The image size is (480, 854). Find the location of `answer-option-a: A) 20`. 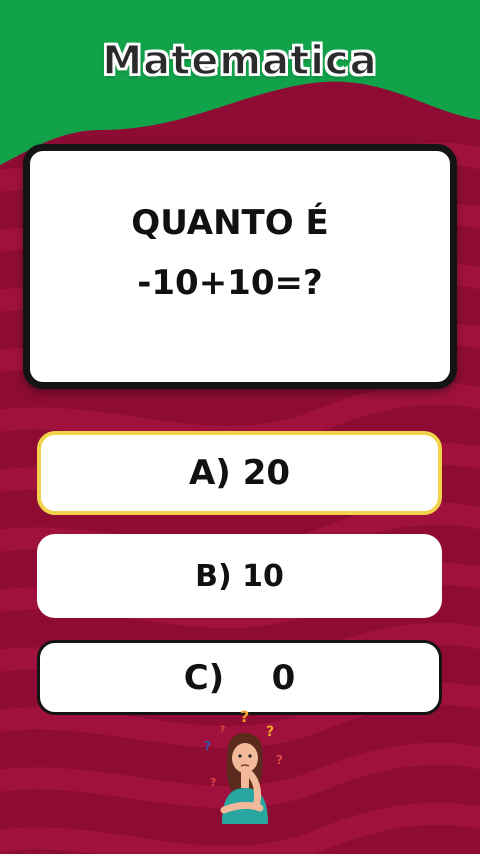

answer-option-a: A) 20 is located at coordinates (239, 473).